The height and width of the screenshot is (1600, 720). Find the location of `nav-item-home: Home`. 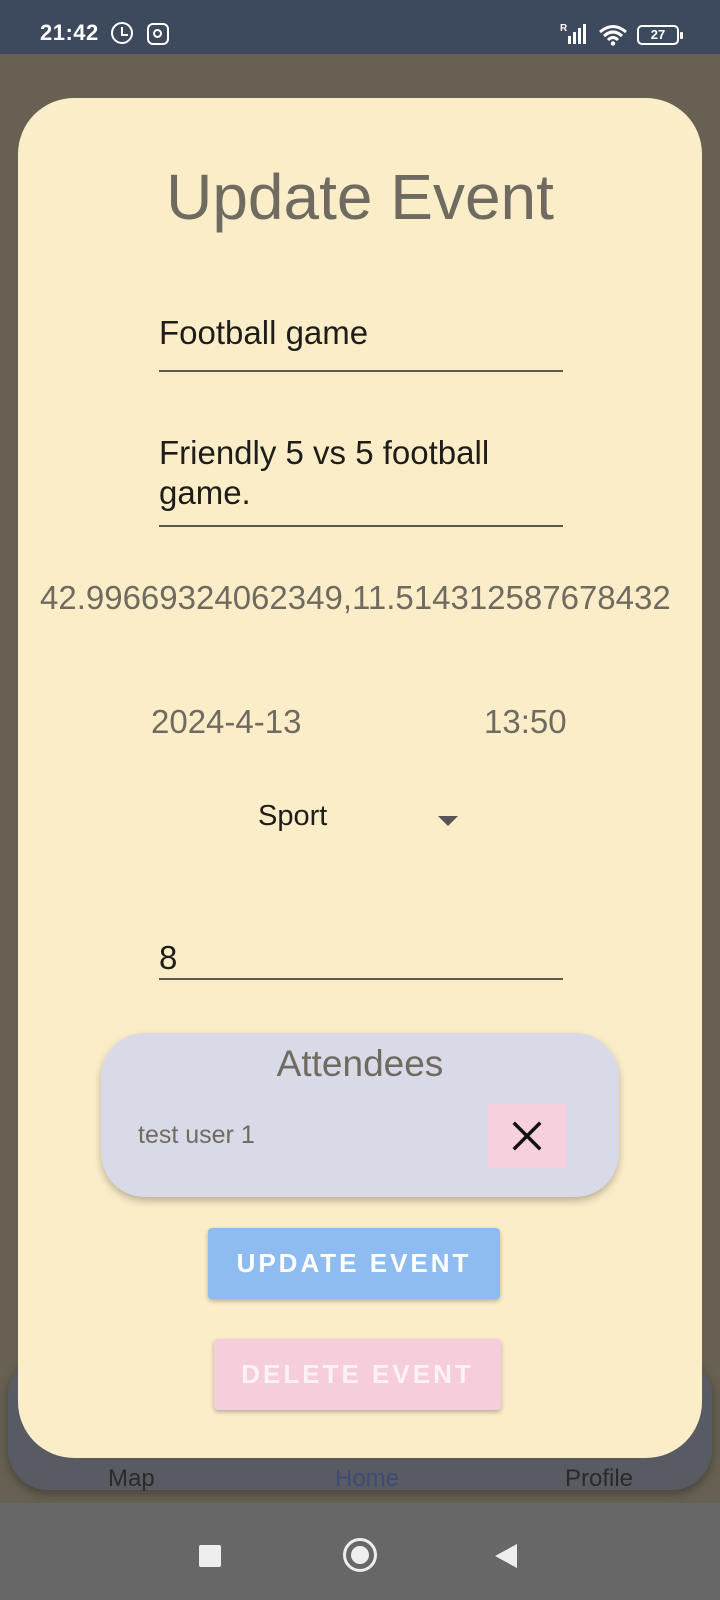

nav-item-home: Home is located at coordinates (367, 1479).